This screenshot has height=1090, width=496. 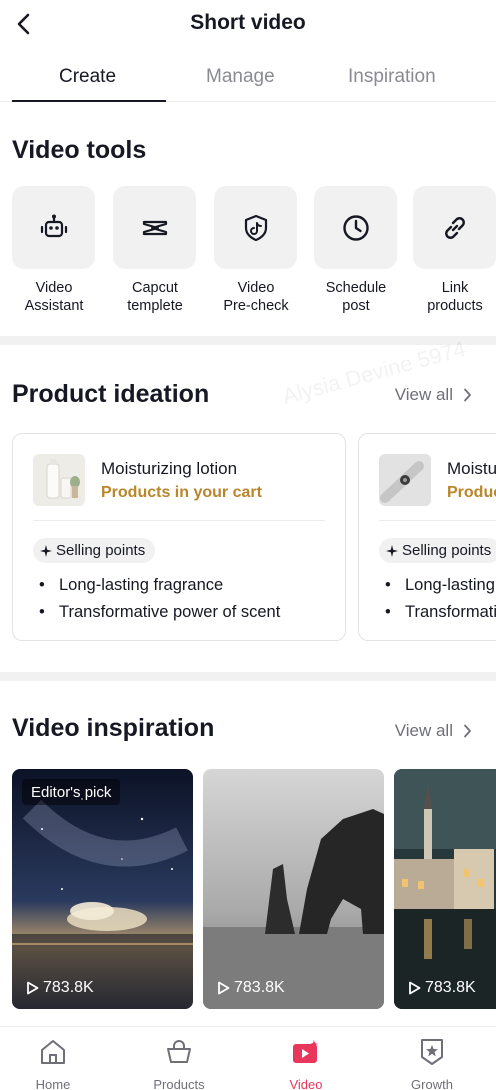 I want to click on tool-capcut-template: Capcut templete, so click(x=155, y=250).